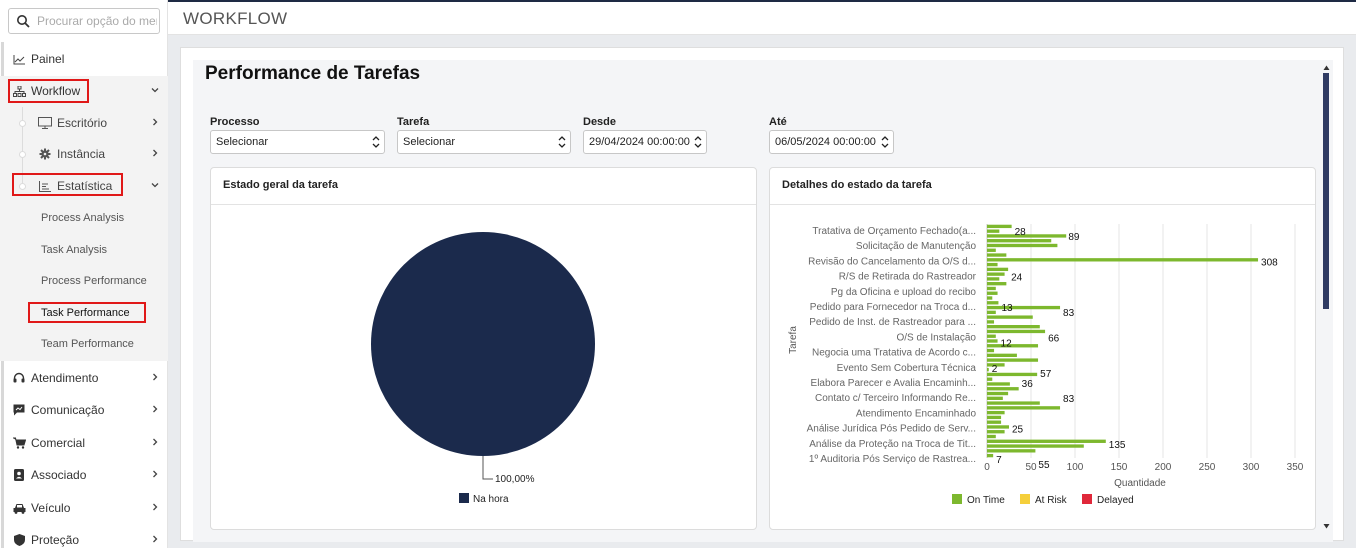  Describe the element at coordinates (1326, 191) in the screenshot. I see `scrollbar-thumb` at that location.